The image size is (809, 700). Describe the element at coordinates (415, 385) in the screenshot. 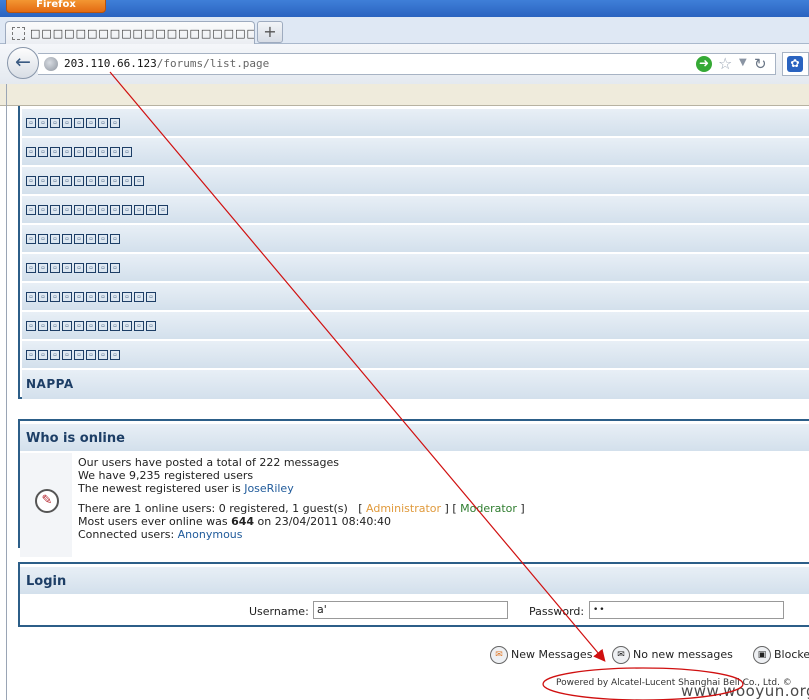

I see `forum-category-row: NAPPA` at that location.